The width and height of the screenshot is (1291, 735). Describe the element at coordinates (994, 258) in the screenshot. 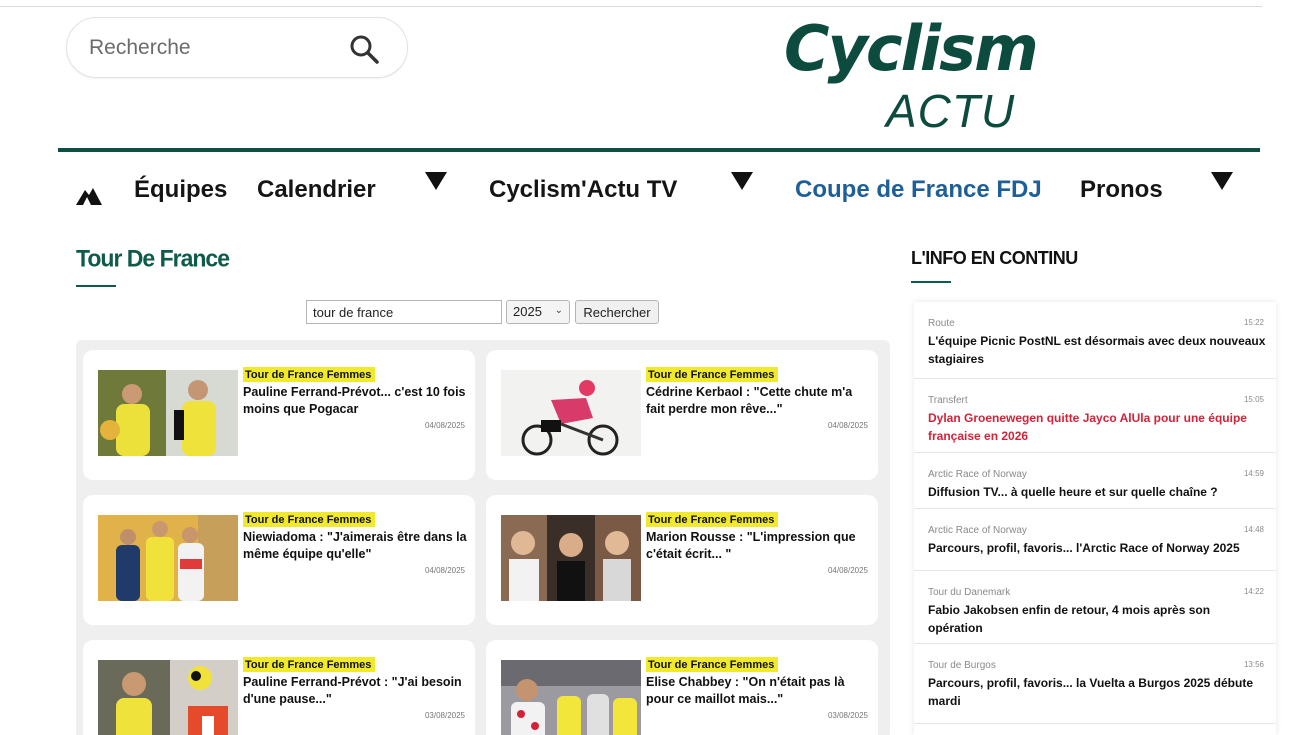

I see `sidebar-title: L'INFO EN CONTINU` at that location.